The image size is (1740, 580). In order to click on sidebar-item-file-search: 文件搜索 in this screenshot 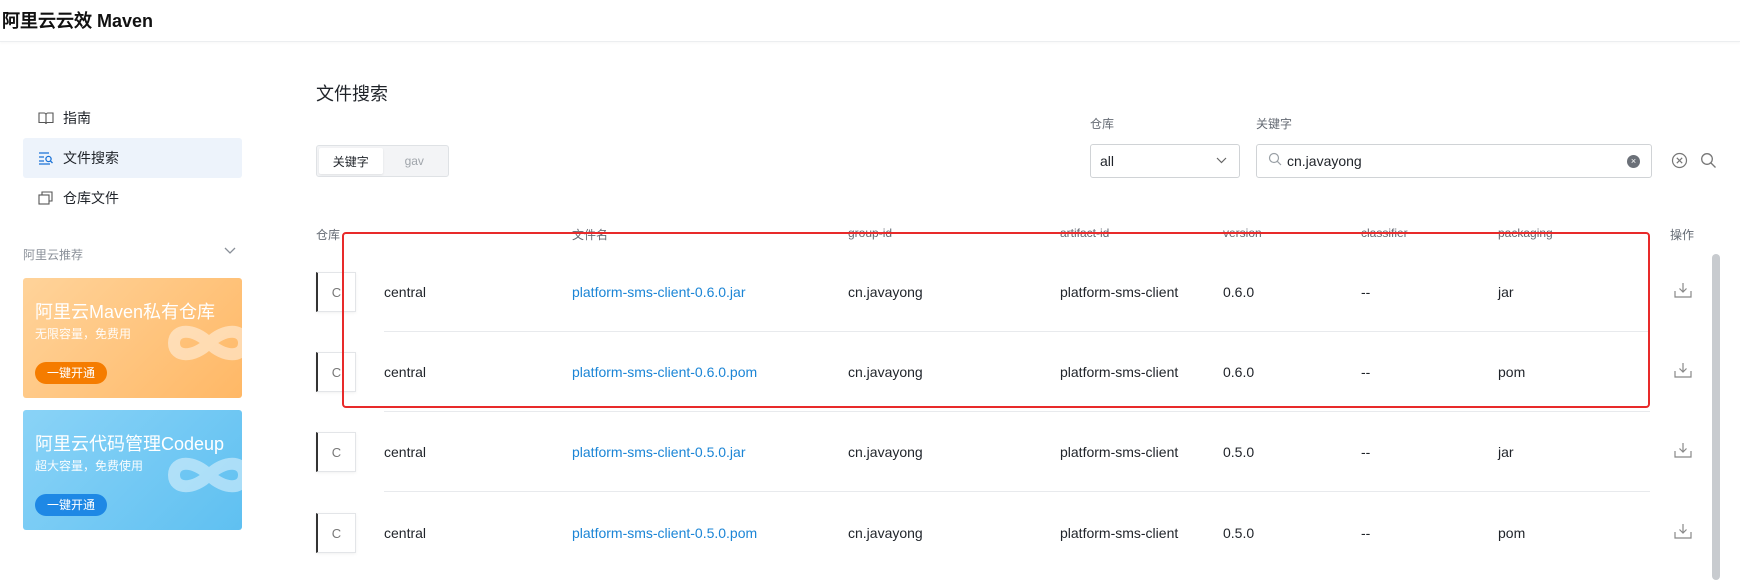, I will do `click(132, 158)`.